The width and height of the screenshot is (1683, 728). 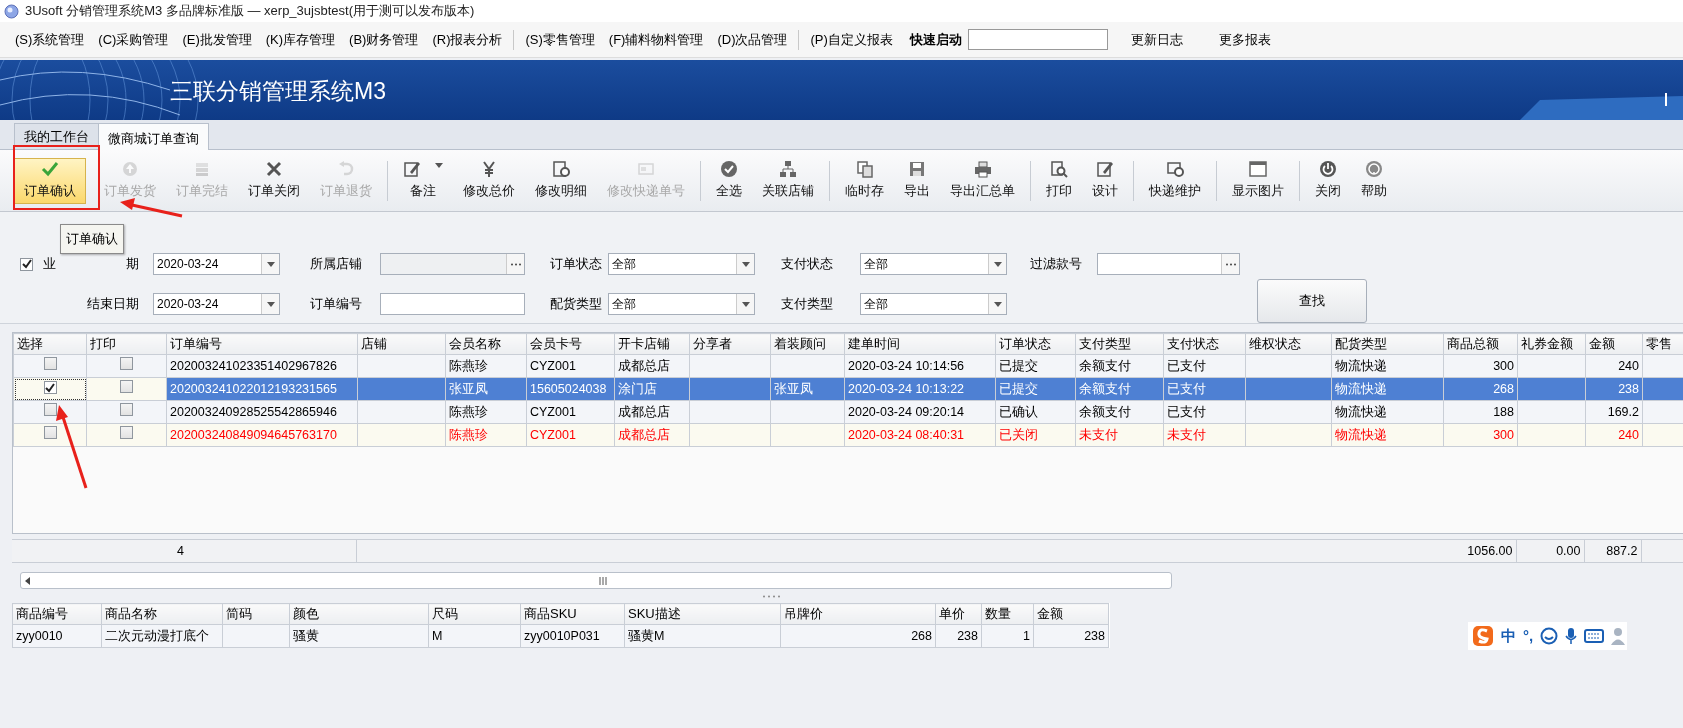 What do you see at coordinates (917, 180) in the screenshot?
I see `toolbar-button: 导出` at bounding box center [917, 180].